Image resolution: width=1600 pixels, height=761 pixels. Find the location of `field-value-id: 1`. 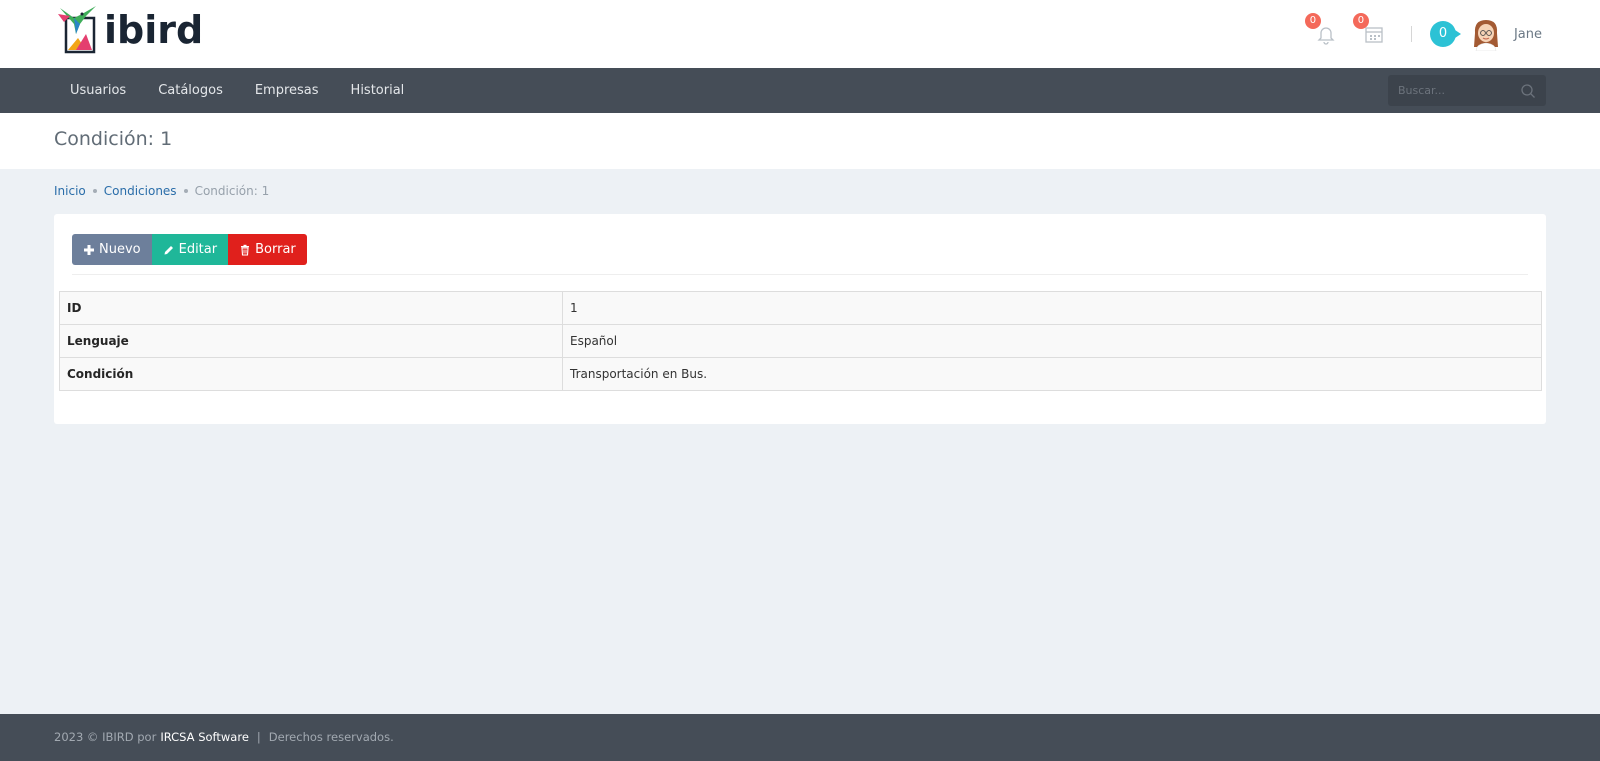

field-value-id: 1 is located at coordinates (1052, 308).